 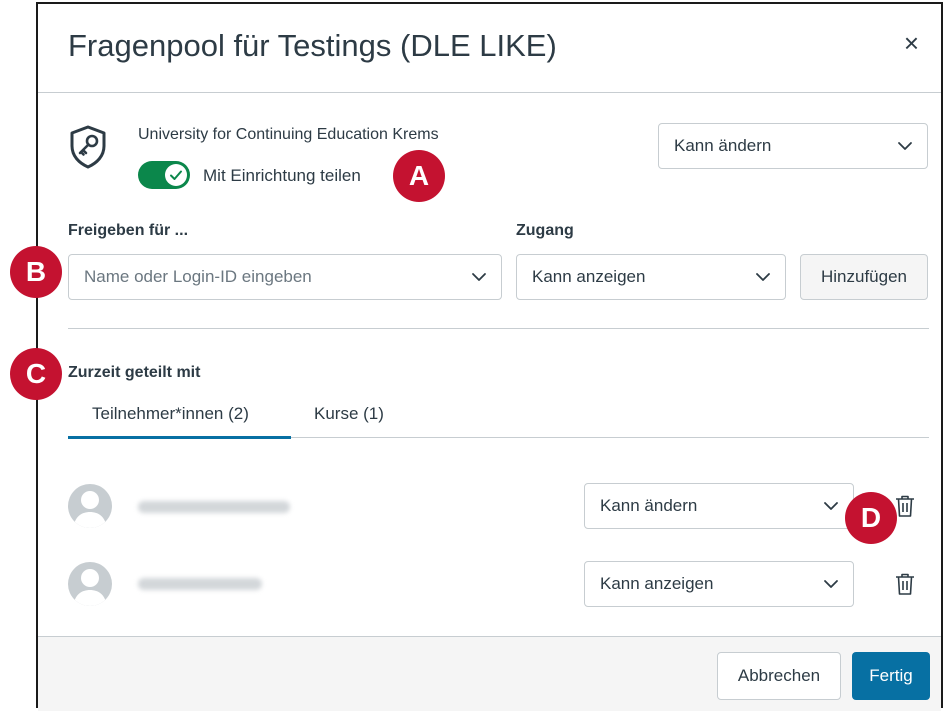 What do you see at coordinates (589, 276) in the screenshot?
I see `access-value: Kann anzeigen` at bounding box center [589, 276].